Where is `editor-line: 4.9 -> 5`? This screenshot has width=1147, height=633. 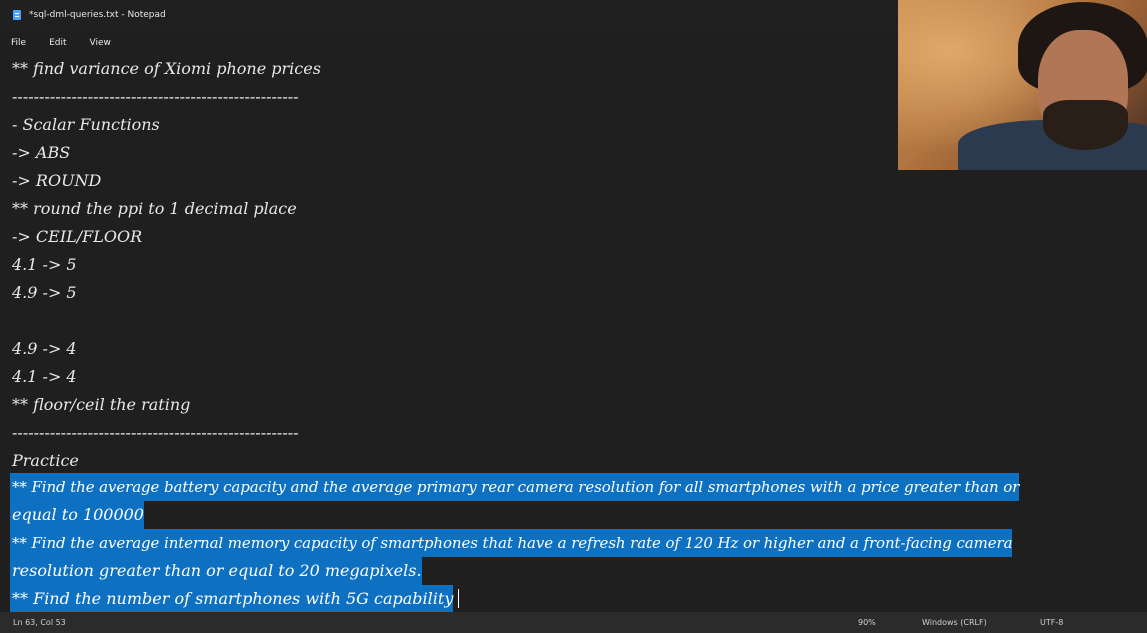
editor-line: 4.9 -> 5 is located at coordinates (44, 292).